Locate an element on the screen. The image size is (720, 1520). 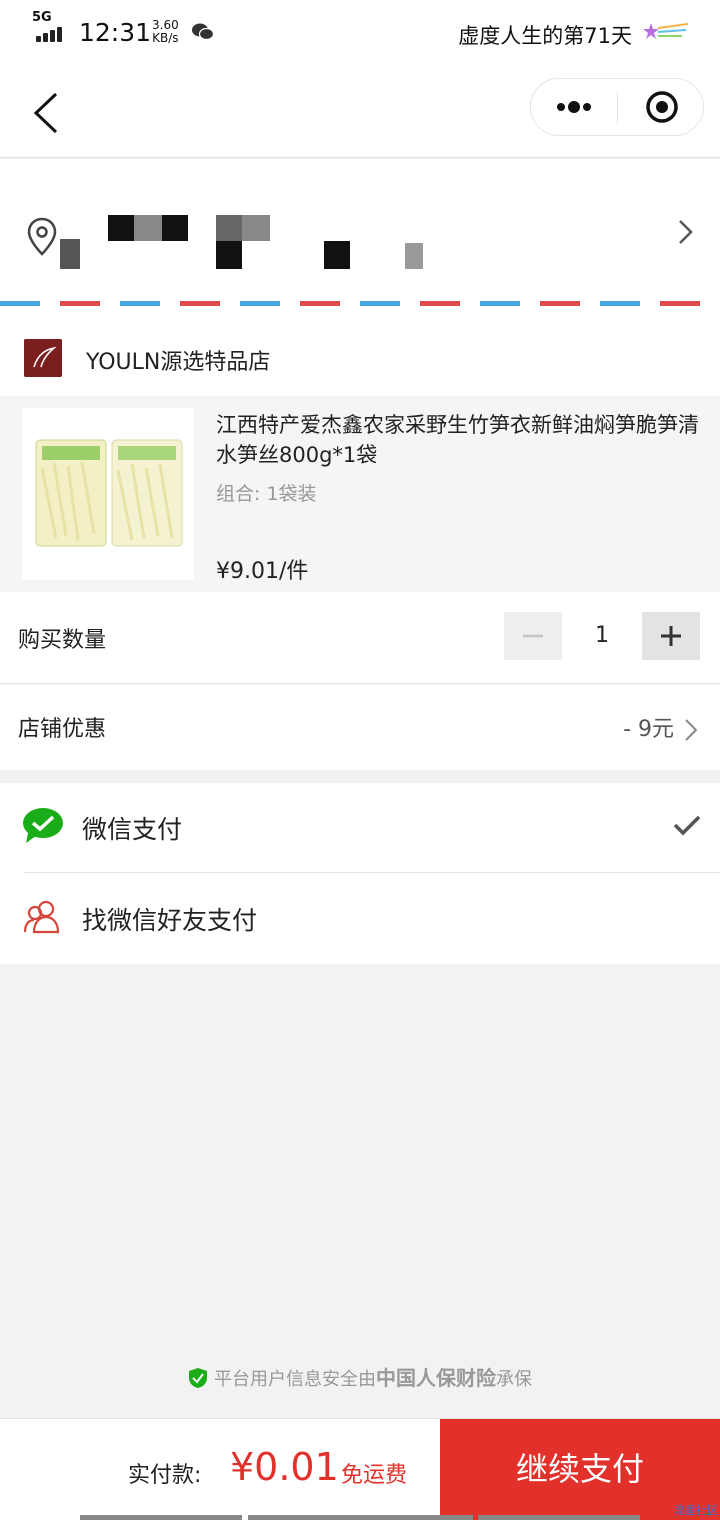
capsule-divider is located at coordinates (617, 108).